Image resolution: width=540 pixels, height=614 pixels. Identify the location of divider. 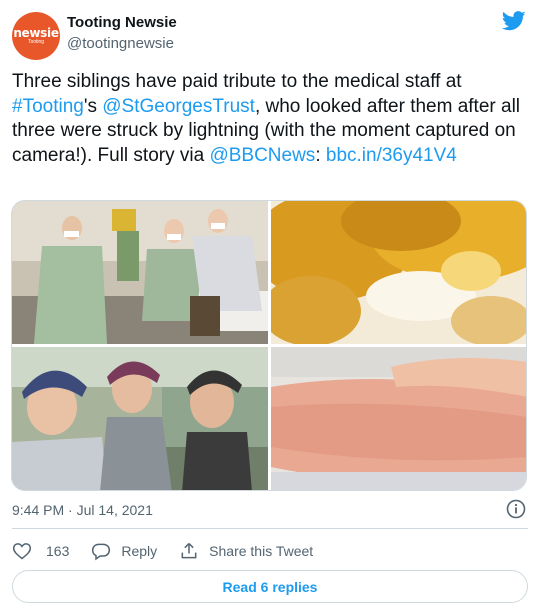
(270, 528).